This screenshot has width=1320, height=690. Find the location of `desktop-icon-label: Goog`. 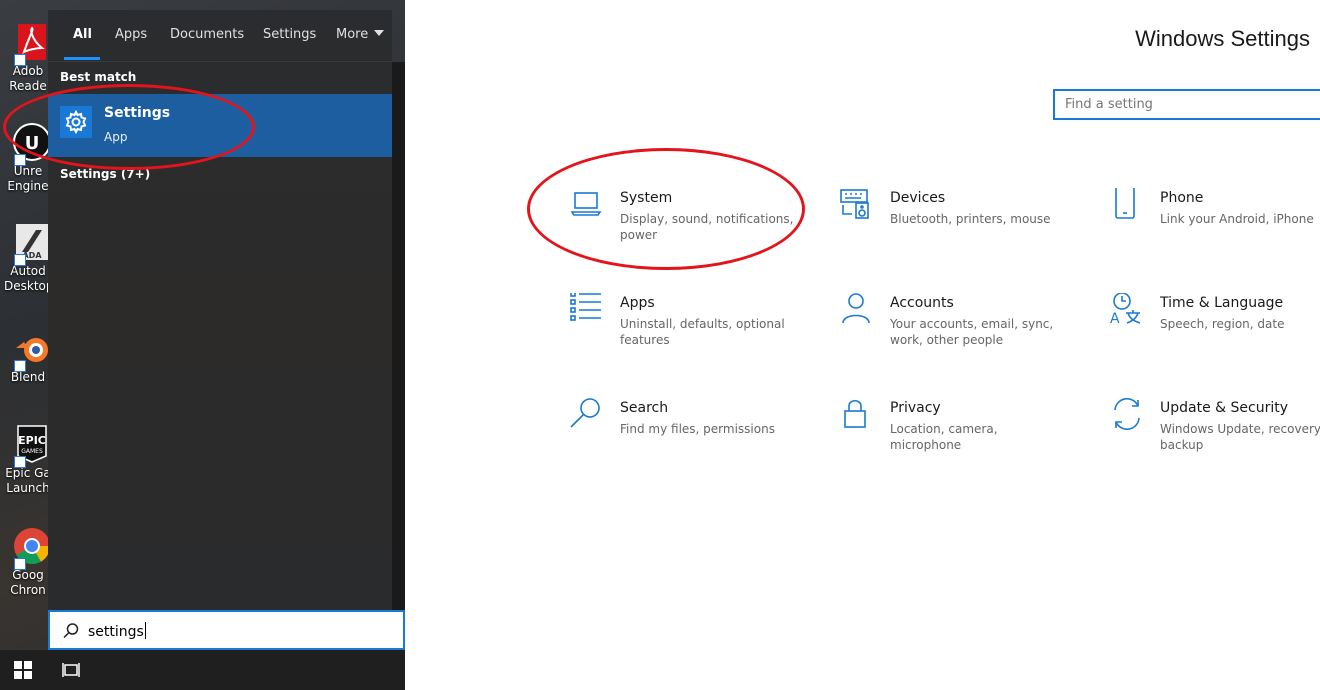

desktop-icon-label: Goog is located at coordinates (28, 575).